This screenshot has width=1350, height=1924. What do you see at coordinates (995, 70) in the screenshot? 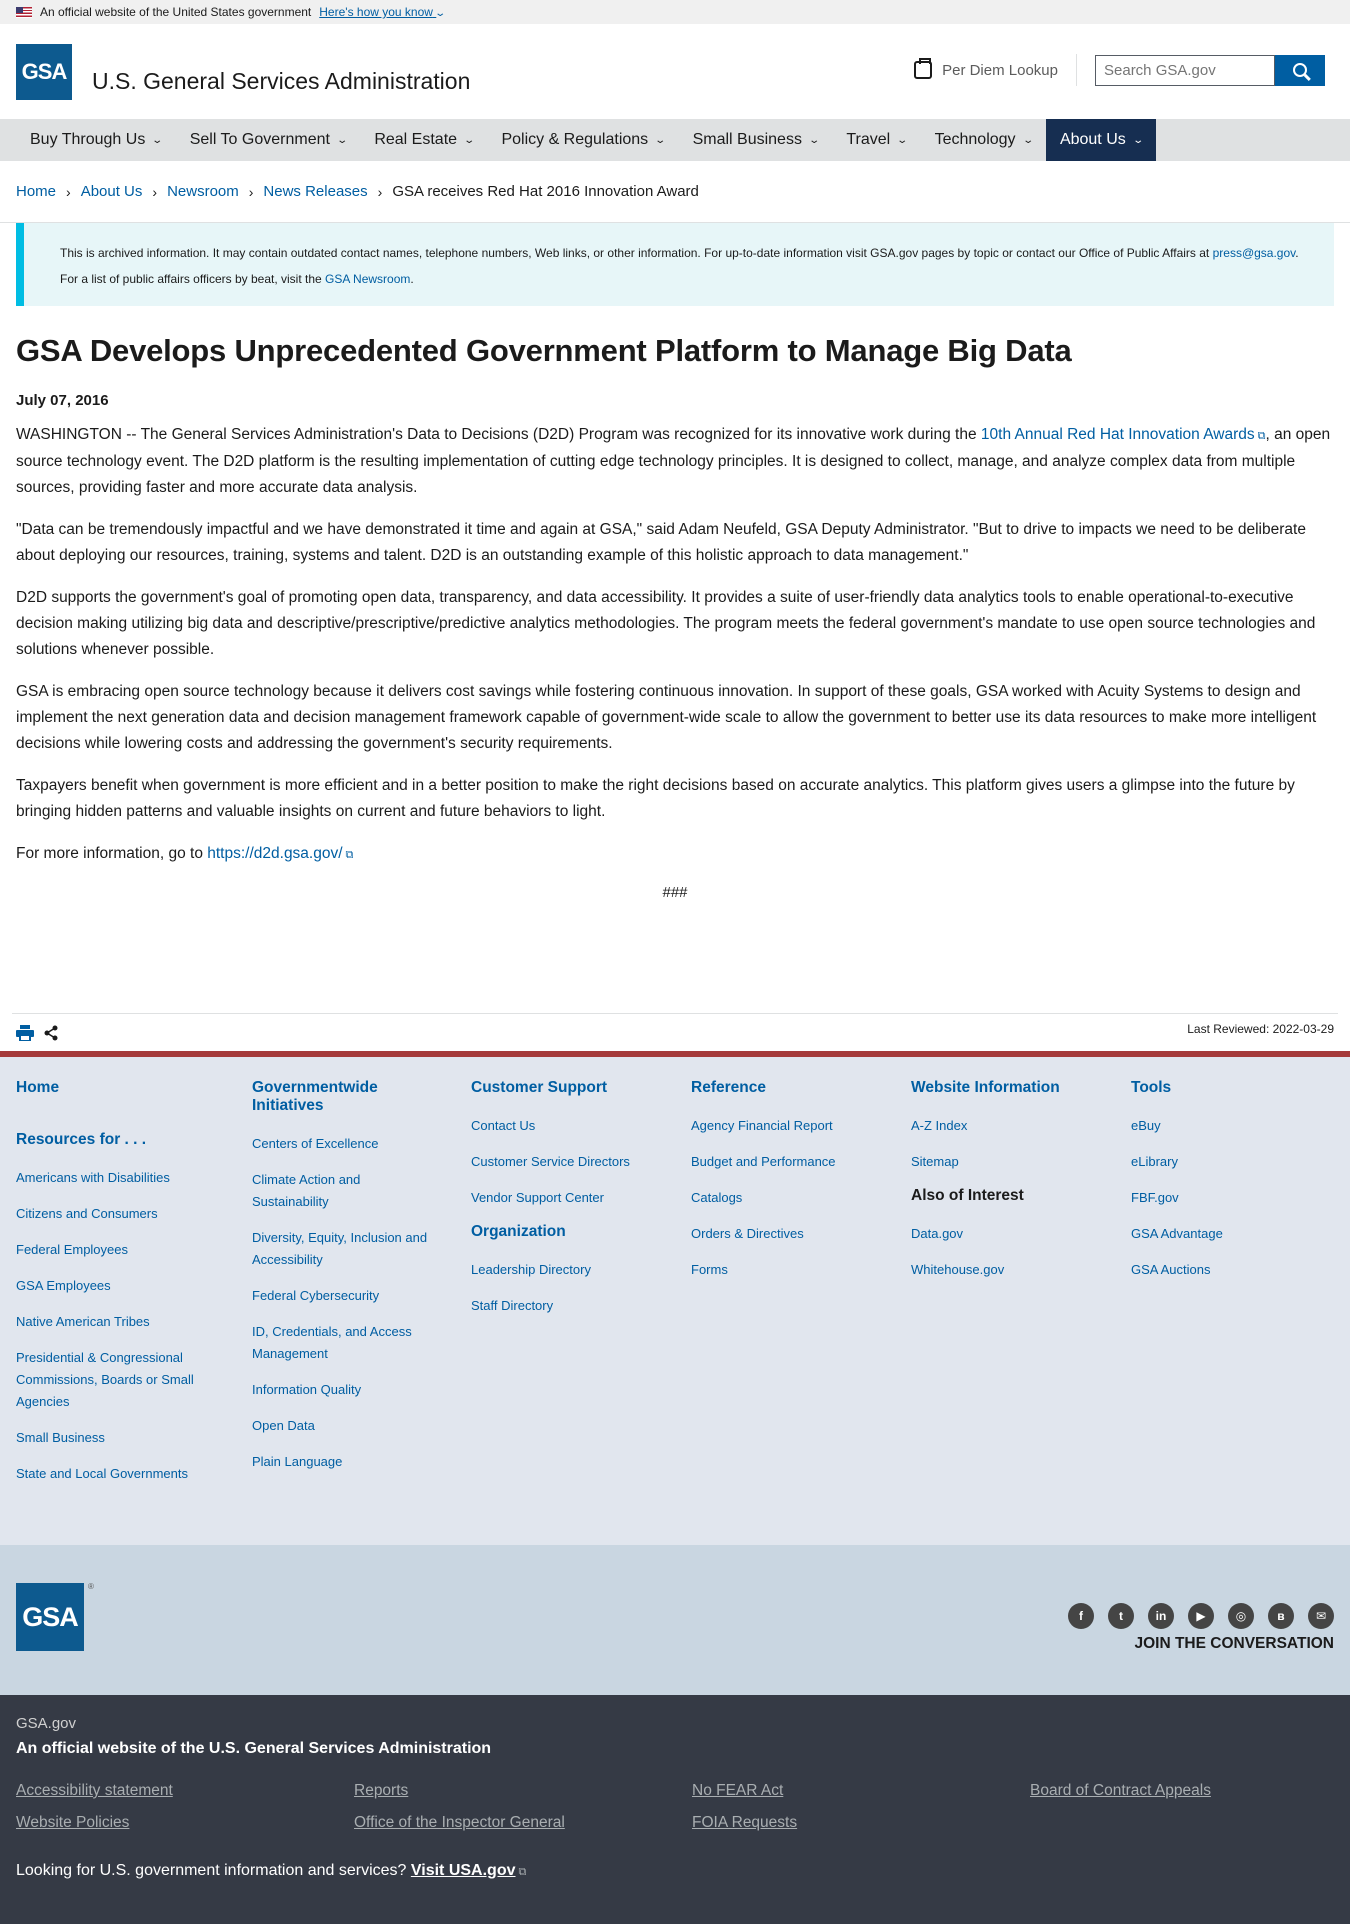
I see `per-diem-link: Per Diem Lookup` at bounding box center [995, 70].